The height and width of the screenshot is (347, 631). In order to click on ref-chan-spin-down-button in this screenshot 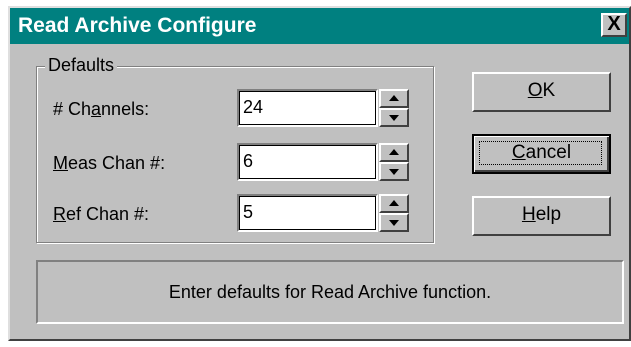, I will do `click(394, 222)`.